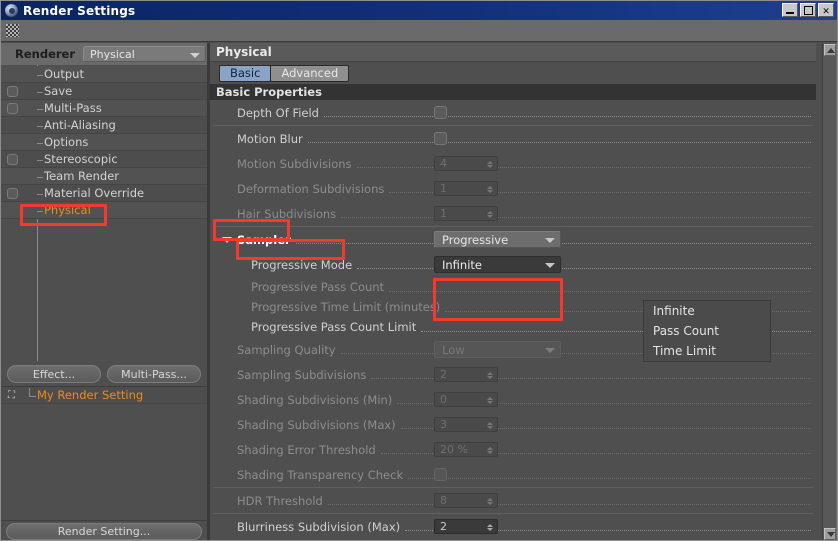  What do you see at coordinates (294, 163) in the screenshot?
I see `property-label: Motion Subdivisions` at bounding box center [294, 163].